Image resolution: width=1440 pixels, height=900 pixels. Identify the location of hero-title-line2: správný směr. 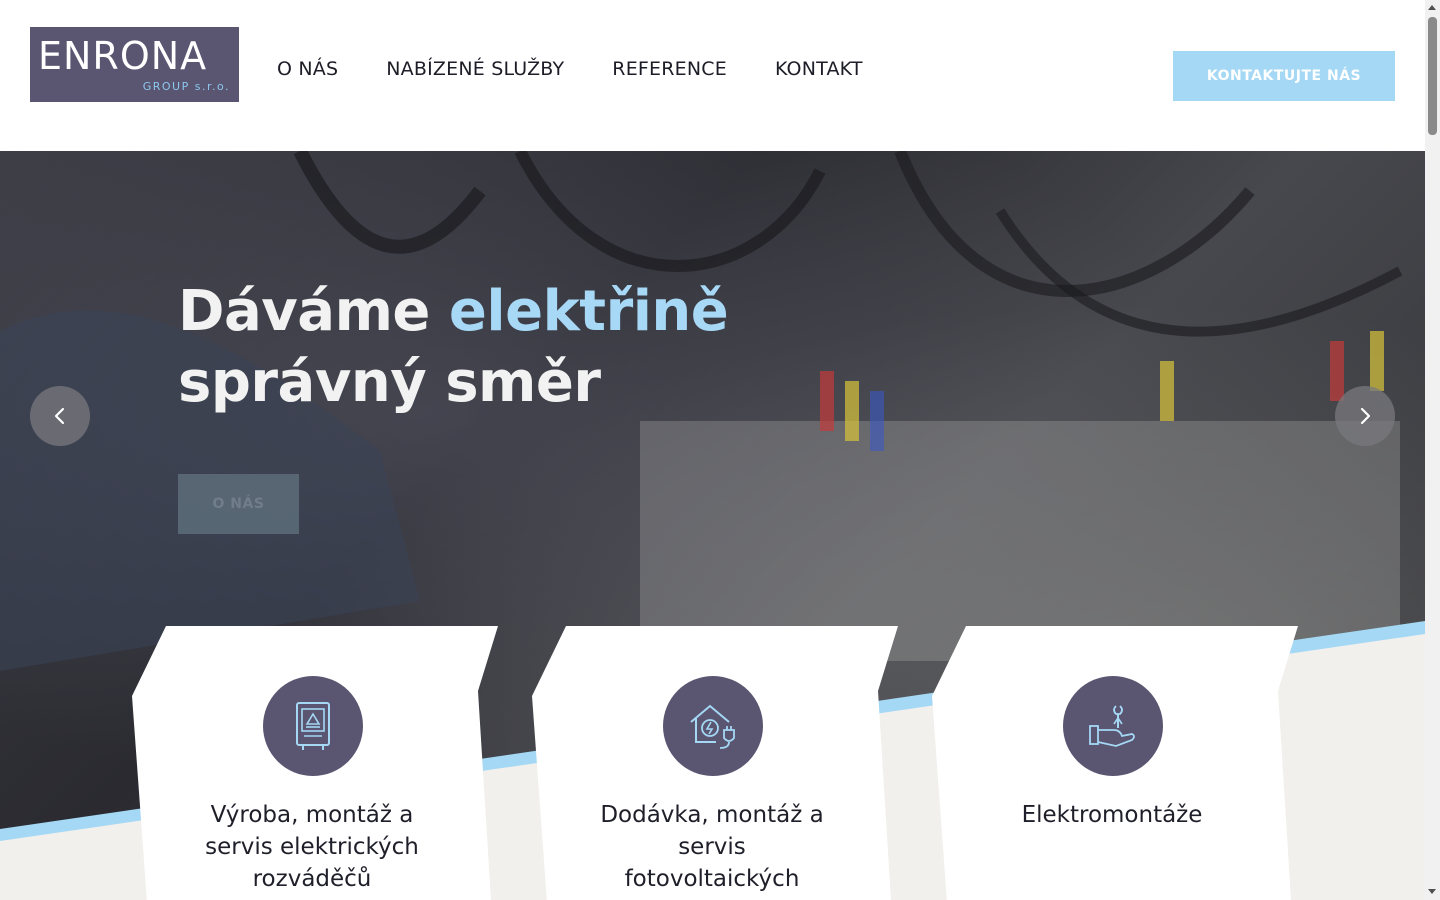
(389, 382).